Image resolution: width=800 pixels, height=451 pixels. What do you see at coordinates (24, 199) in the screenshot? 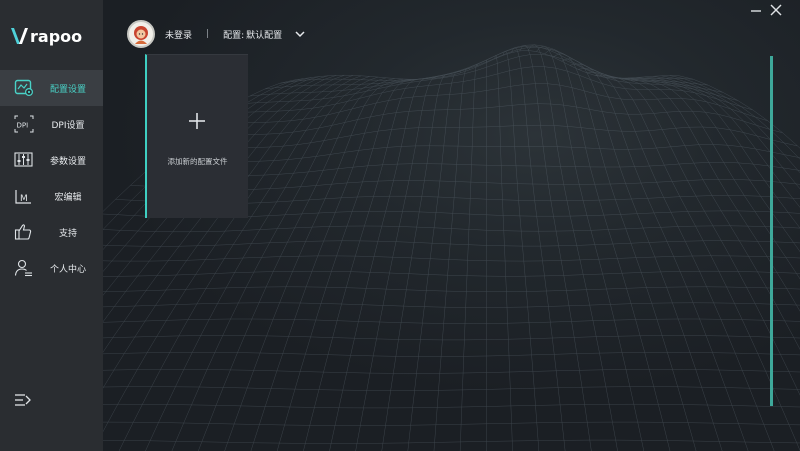
I see `svg-text: M` at bounding box center [24, 199].